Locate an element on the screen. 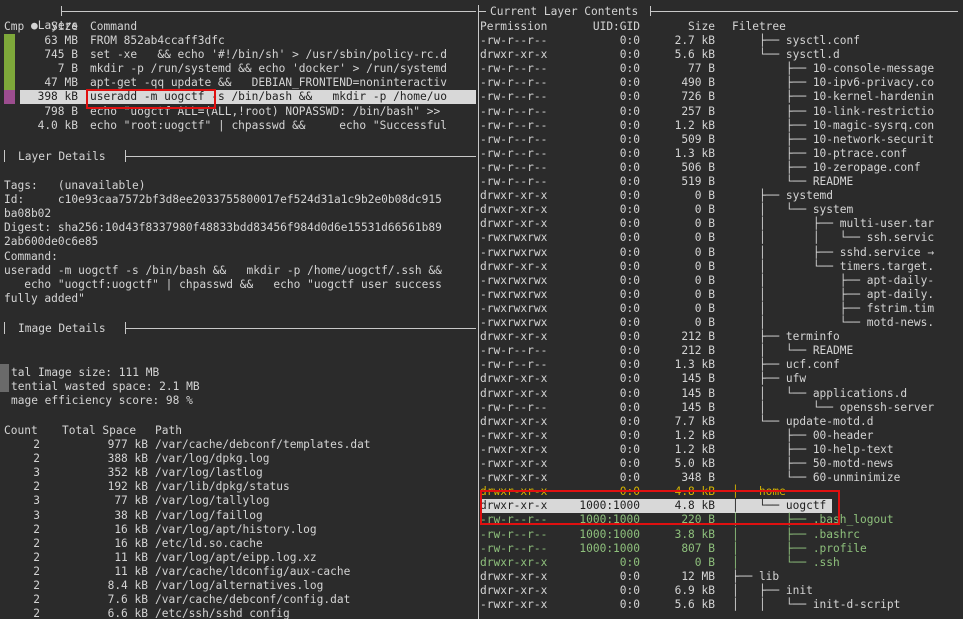 The width and height of the screenshot is (963, 619). filetree-row: drwxr-xr-x 0:0 0 B ├── systemd is located at coordinates (721, 196).